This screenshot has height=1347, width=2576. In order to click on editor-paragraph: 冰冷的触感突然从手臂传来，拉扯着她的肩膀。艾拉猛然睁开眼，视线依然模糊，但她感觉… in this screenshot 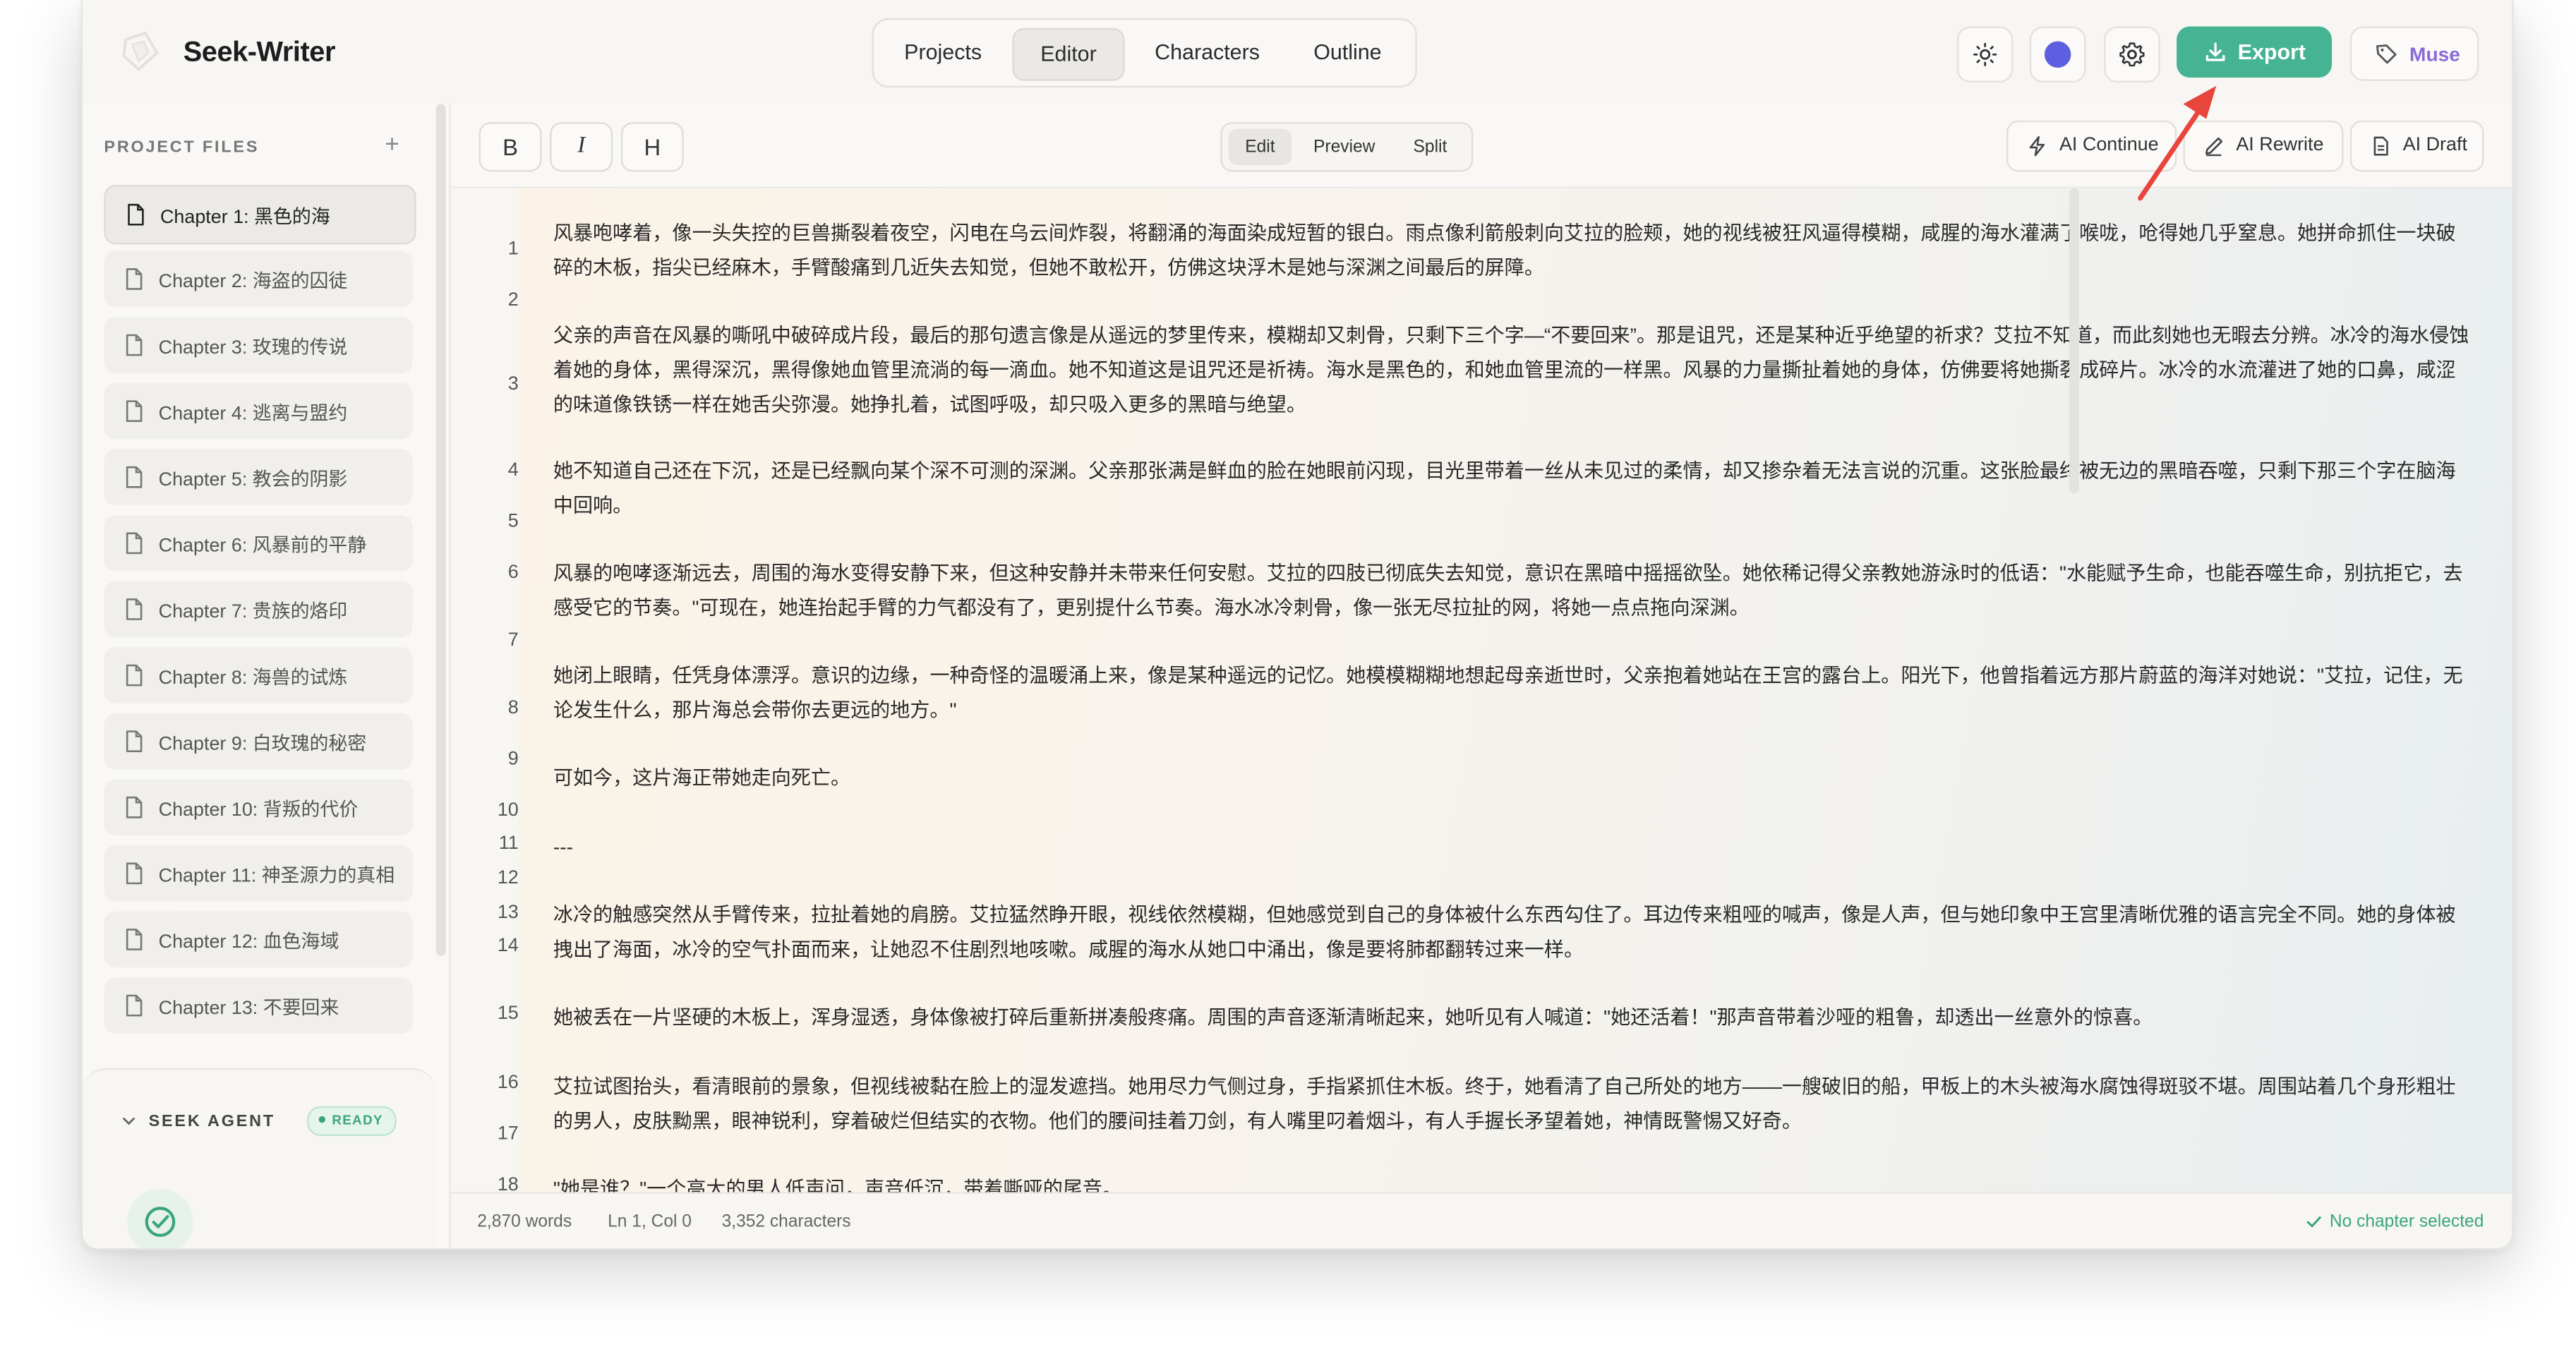, I will do `click(1504, 931)`.